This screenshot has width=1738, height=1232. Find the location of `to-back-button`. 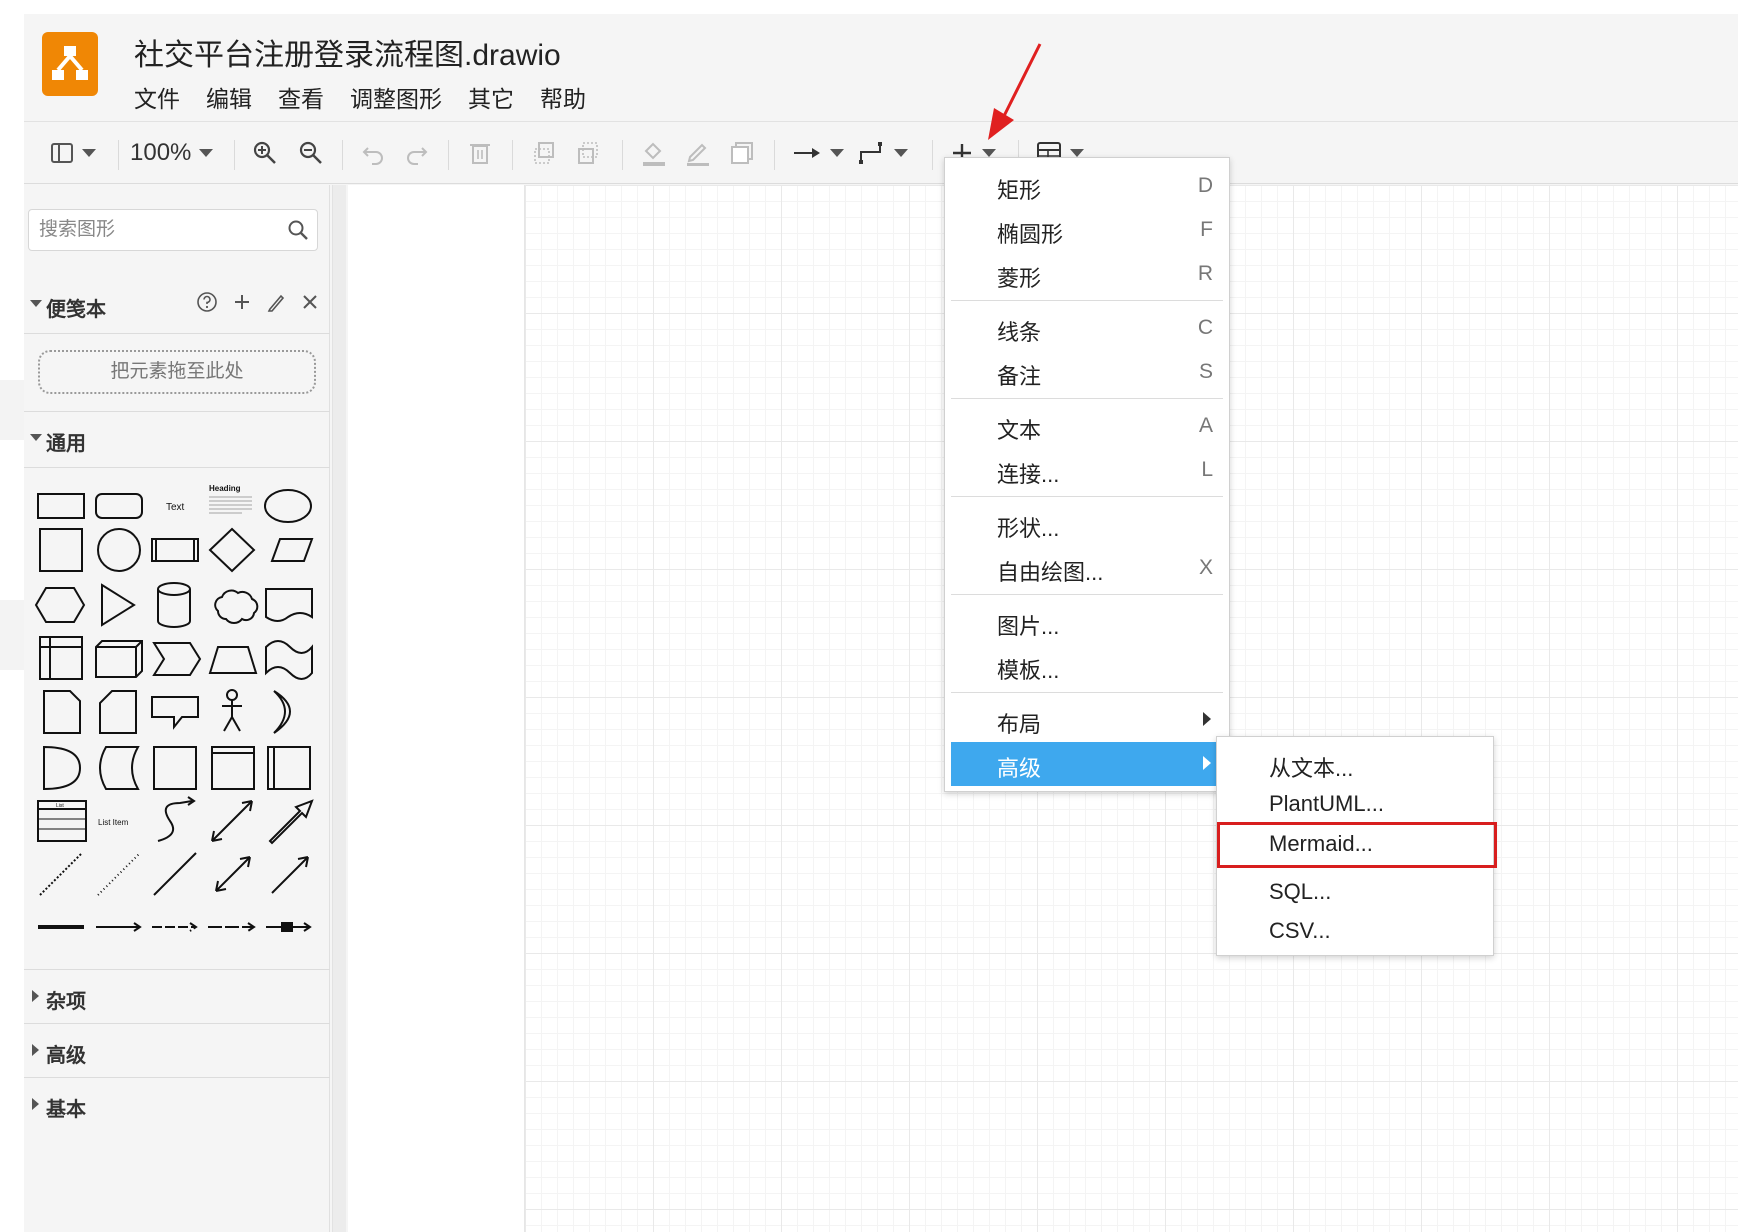

to-back-button is located at coordinates (589, 153).